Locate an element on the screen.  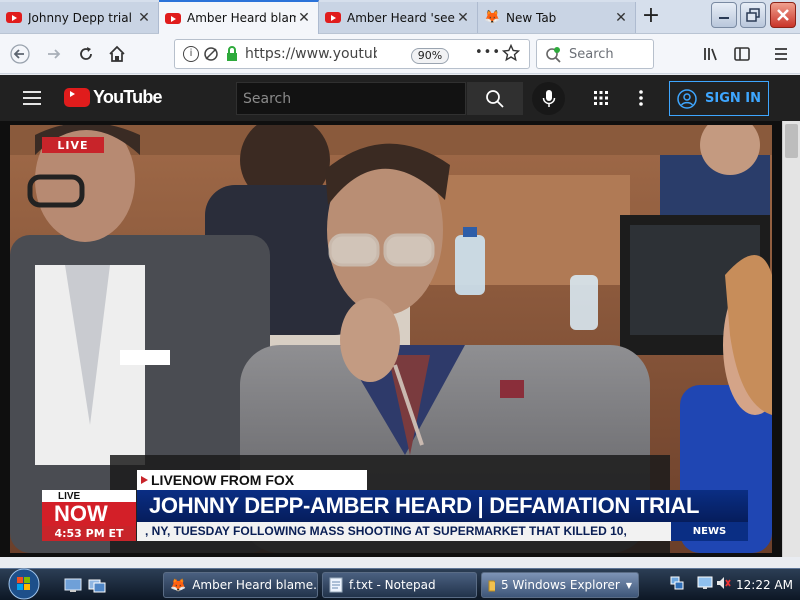
forward-button is located at coordinates (54, 54).